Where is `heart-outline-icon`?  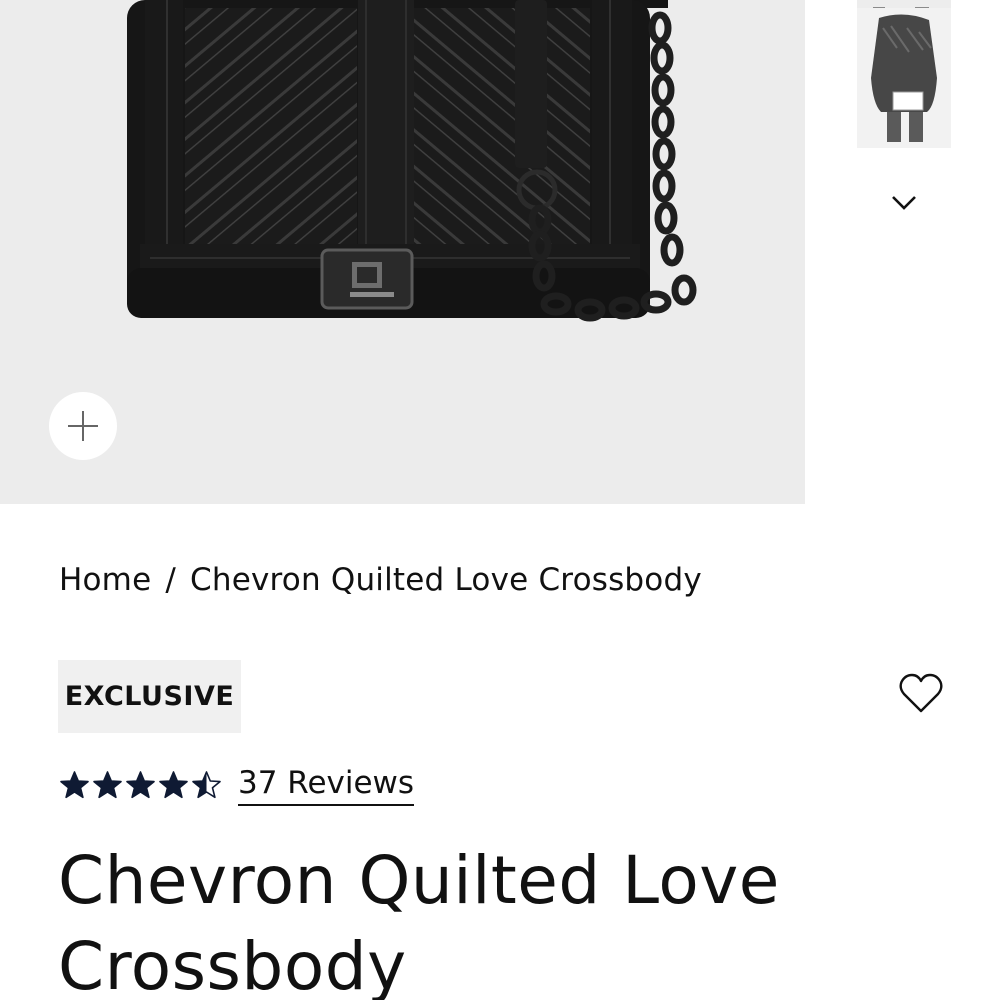 heart-outline-icon is located at coordinates (921, 693).